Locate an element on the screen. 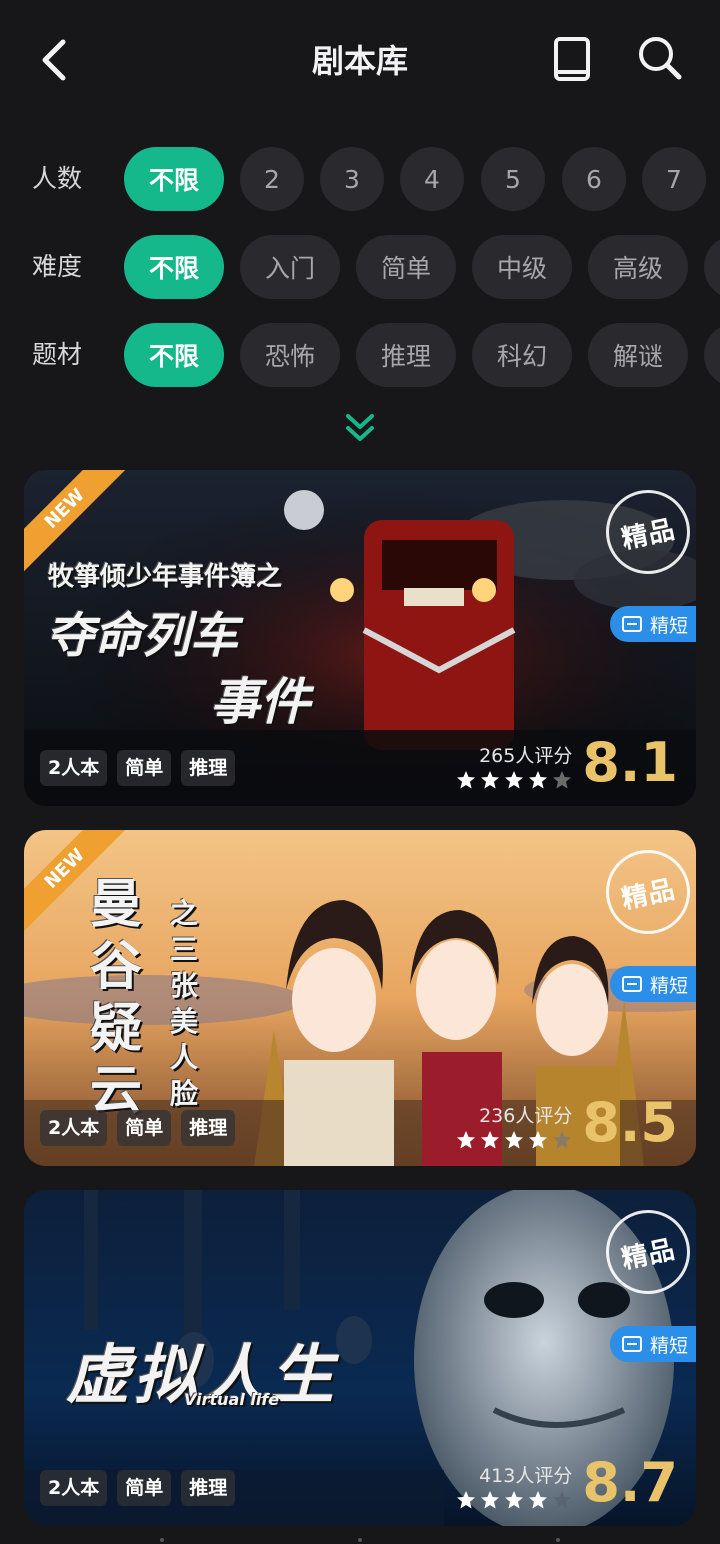 The width and height of the screenshot is (720, 1544). filter-row-theme: 题材 不限 恐怖 推理 科幻 解谜 is located at coordinates (360, 355).